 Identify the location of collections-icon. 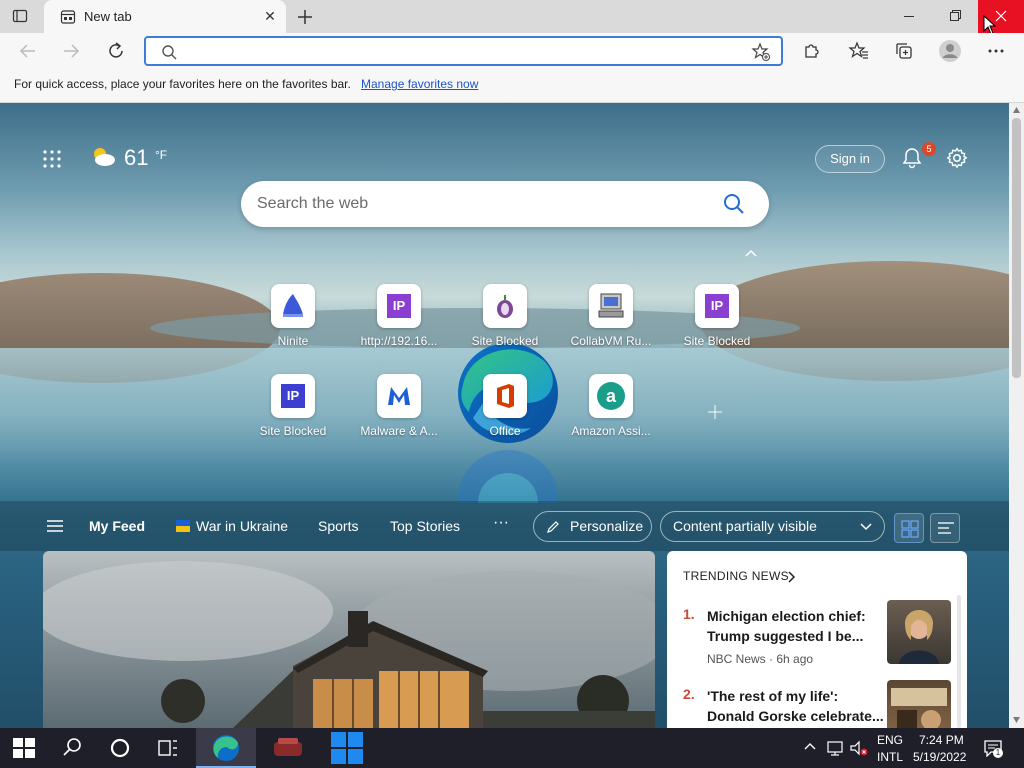
(904, 51).